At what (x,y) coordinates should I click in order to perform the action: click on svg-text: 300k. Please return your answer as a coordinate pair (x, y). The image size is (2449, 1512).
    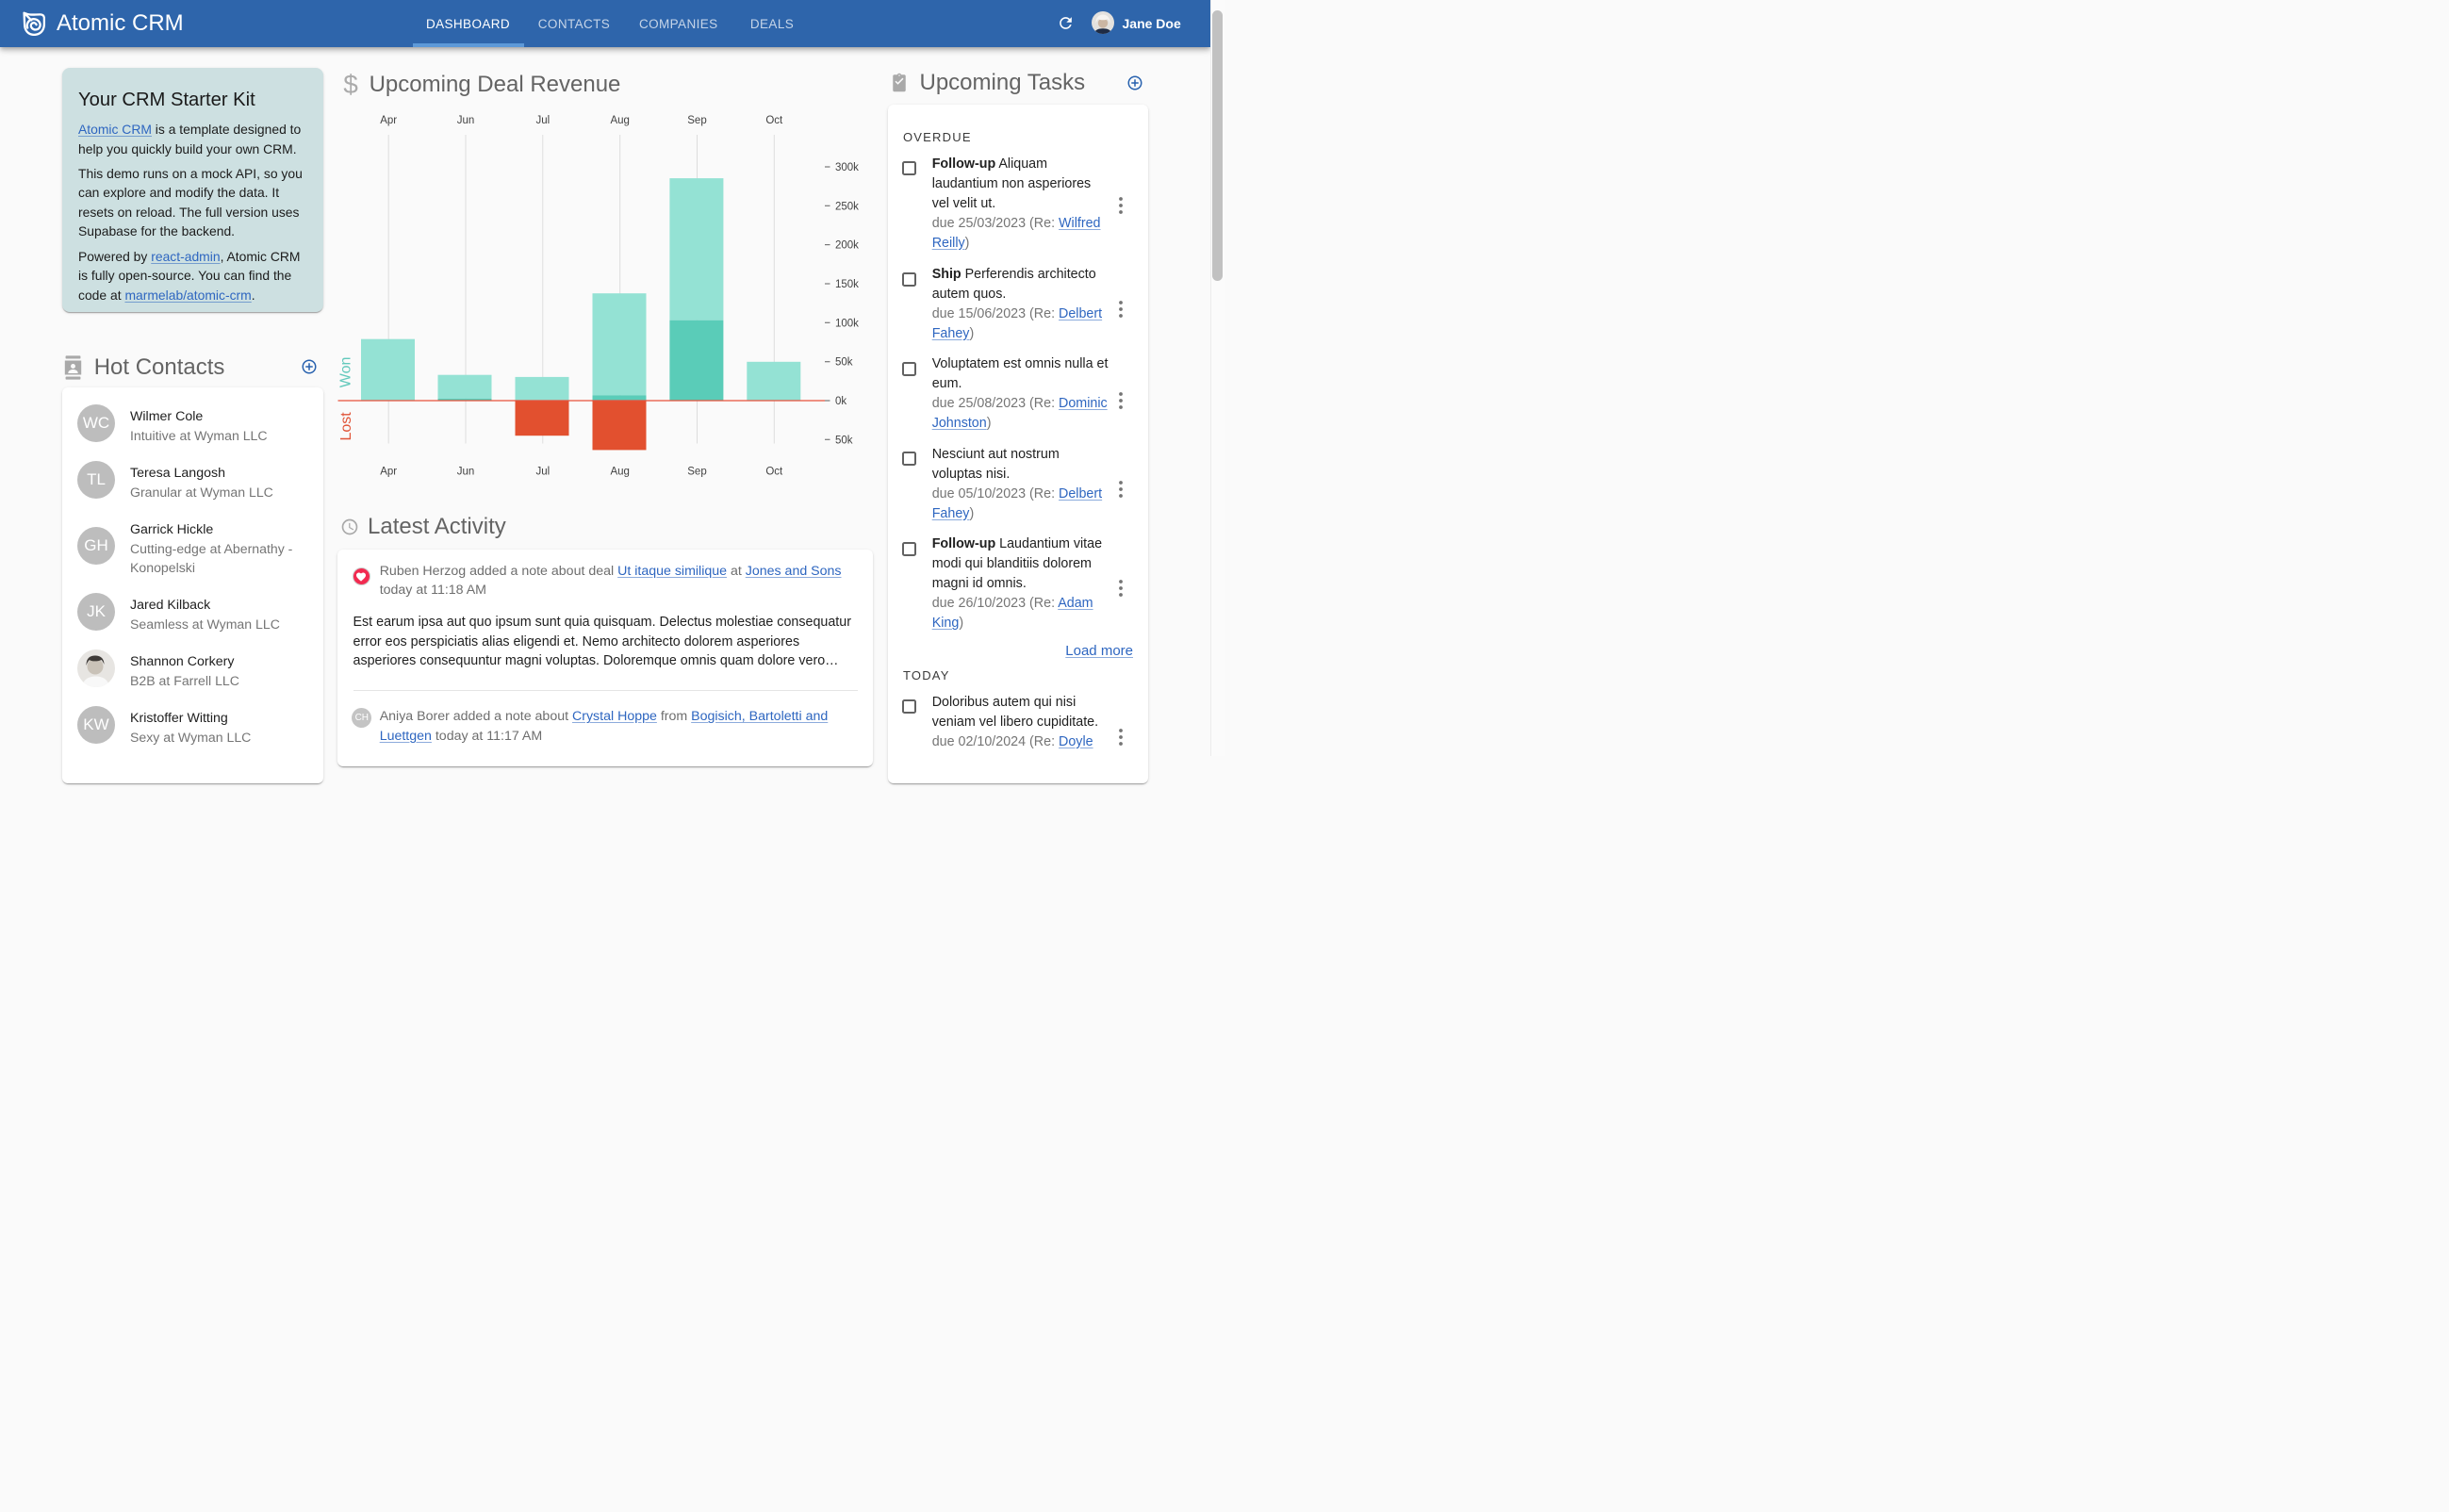
    Looking at the image, I should click on (847, 168).